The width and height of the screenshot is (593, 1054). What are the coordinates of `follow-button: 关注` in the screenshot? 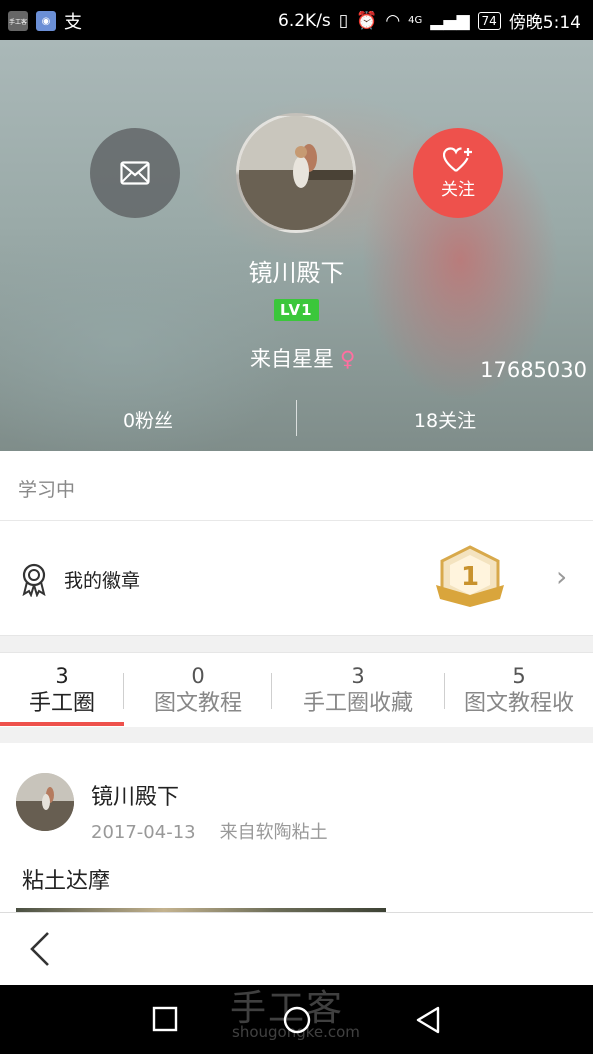 It's located at (458, 173).